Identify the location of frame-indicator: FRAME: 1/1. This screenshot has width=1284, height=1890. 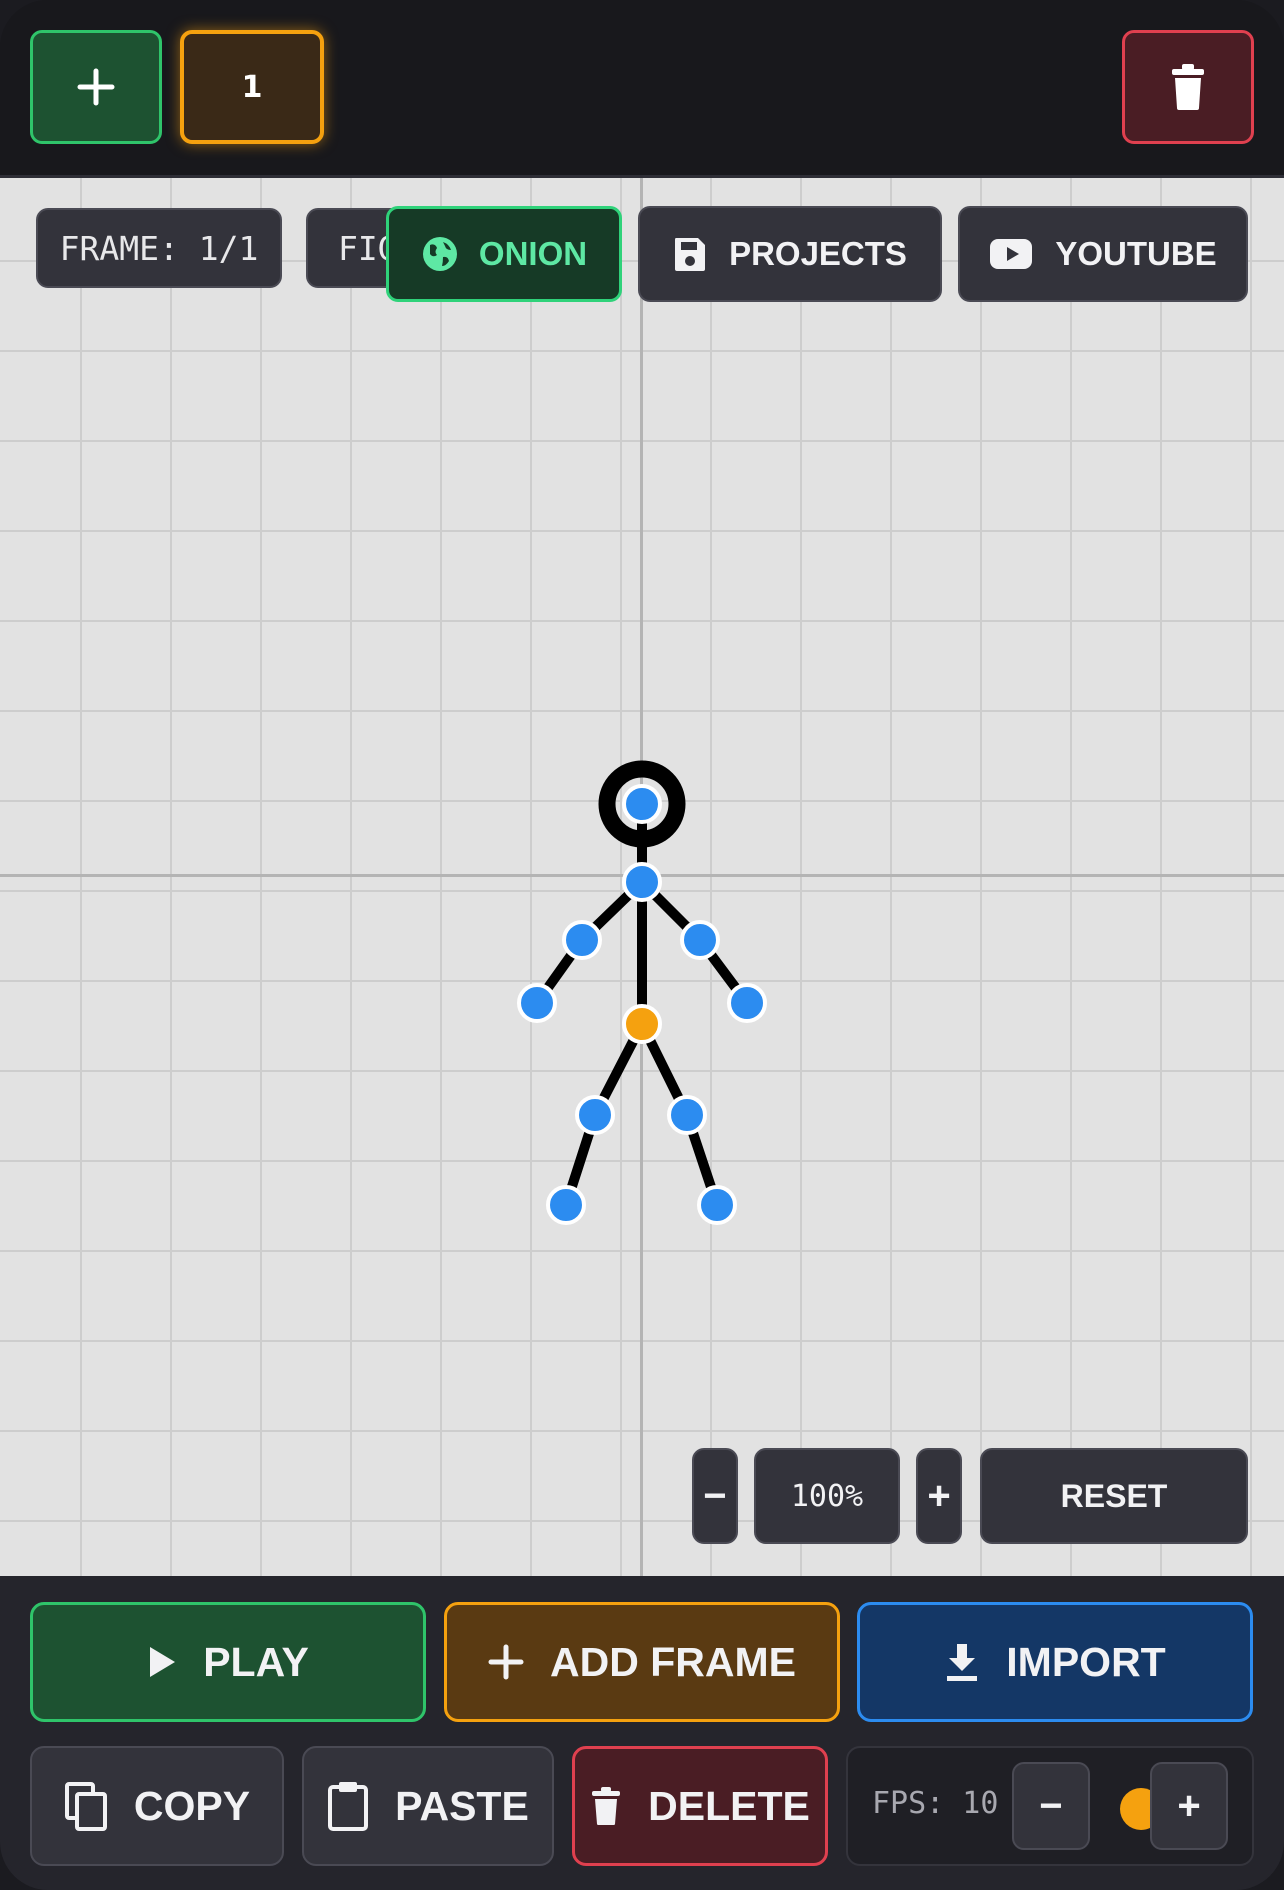
(159, 248).